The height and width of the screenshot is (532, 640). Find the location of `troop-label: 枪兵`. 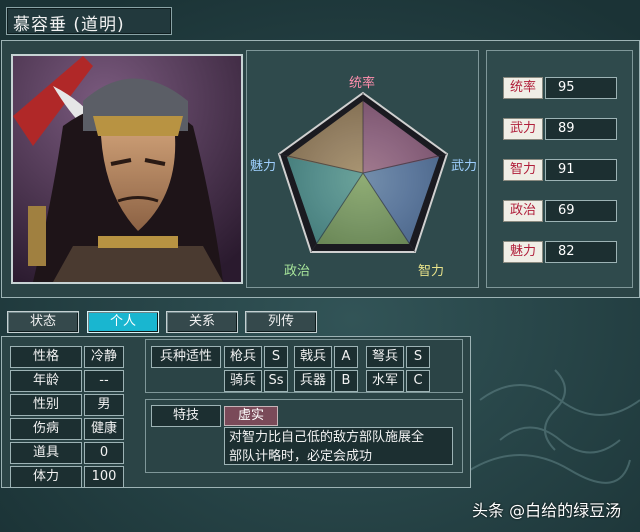

troop-label: 枪兵 is located at coordinates (243, 357).